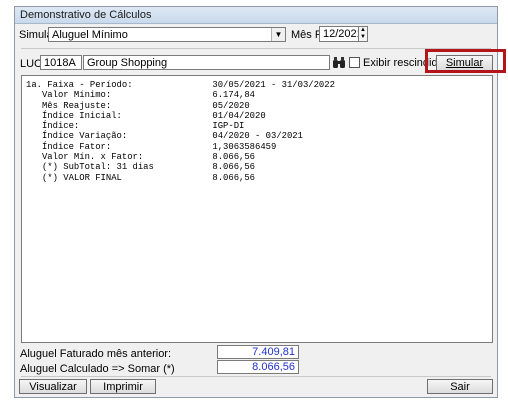 The image size is (508, 402). Describe the element at coordinates (363, 34) in the screenshot. I see `mes-fat-spinner: ▲ ▼` at that location.